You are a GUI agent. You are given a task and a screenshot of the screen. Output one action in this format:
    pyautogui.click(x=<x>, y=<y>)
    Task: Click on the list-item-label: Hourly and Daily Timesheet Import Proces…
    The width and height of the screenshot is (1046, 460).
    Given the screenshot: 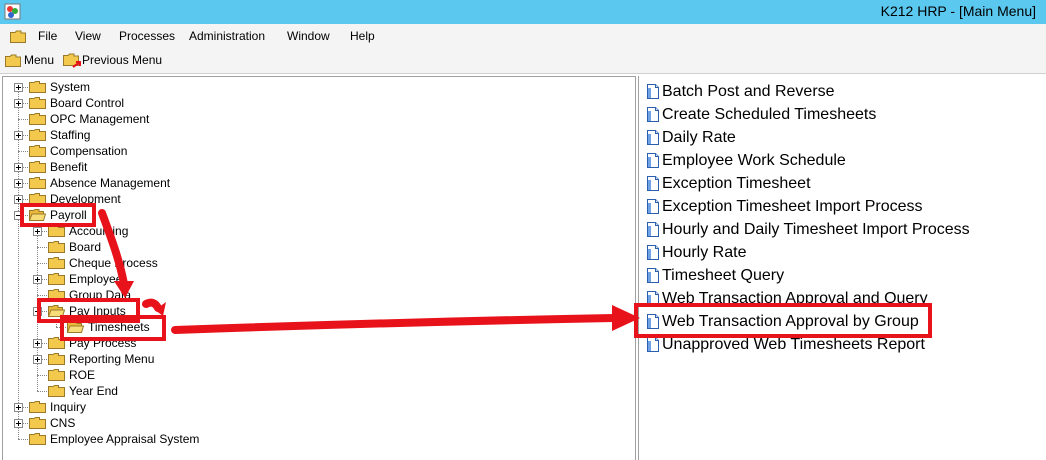 What is the action you would take?
    pyautogui.click(x=816, y=229)
    